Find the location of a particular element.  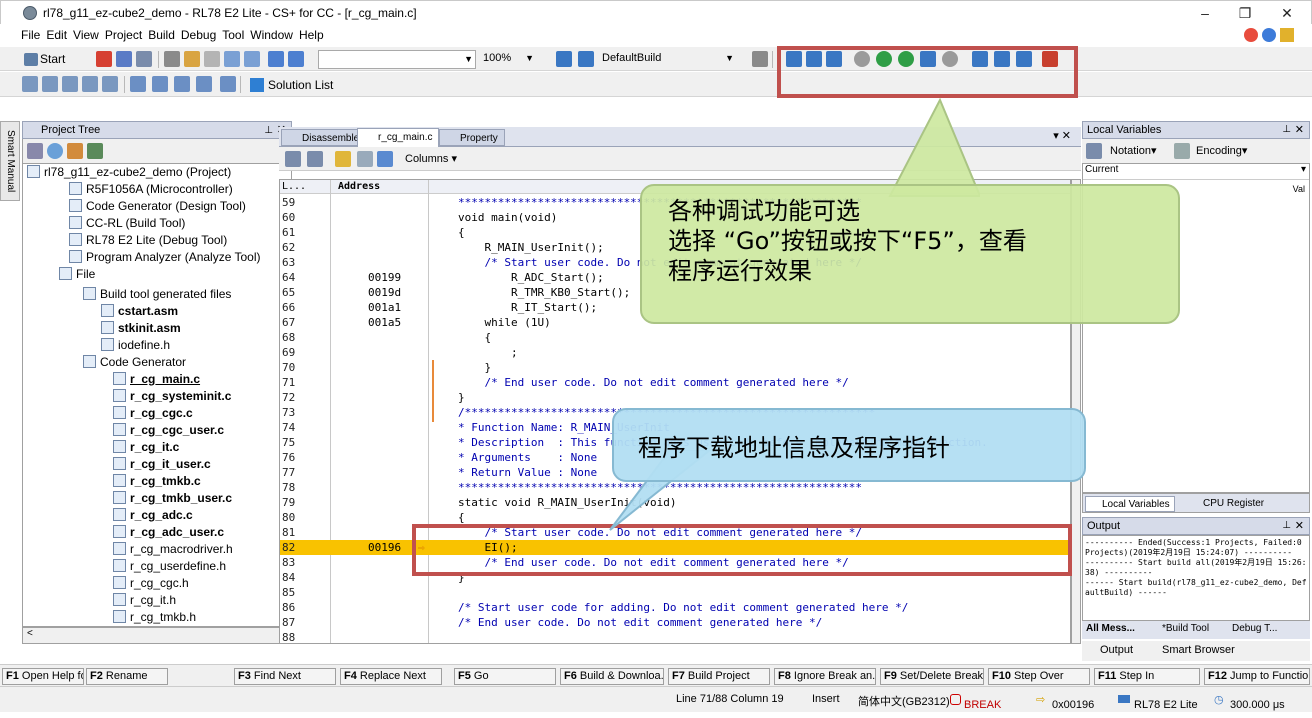

tree-item-file-node: r_cg_userdefine.h is located at coordinates (169, 566).